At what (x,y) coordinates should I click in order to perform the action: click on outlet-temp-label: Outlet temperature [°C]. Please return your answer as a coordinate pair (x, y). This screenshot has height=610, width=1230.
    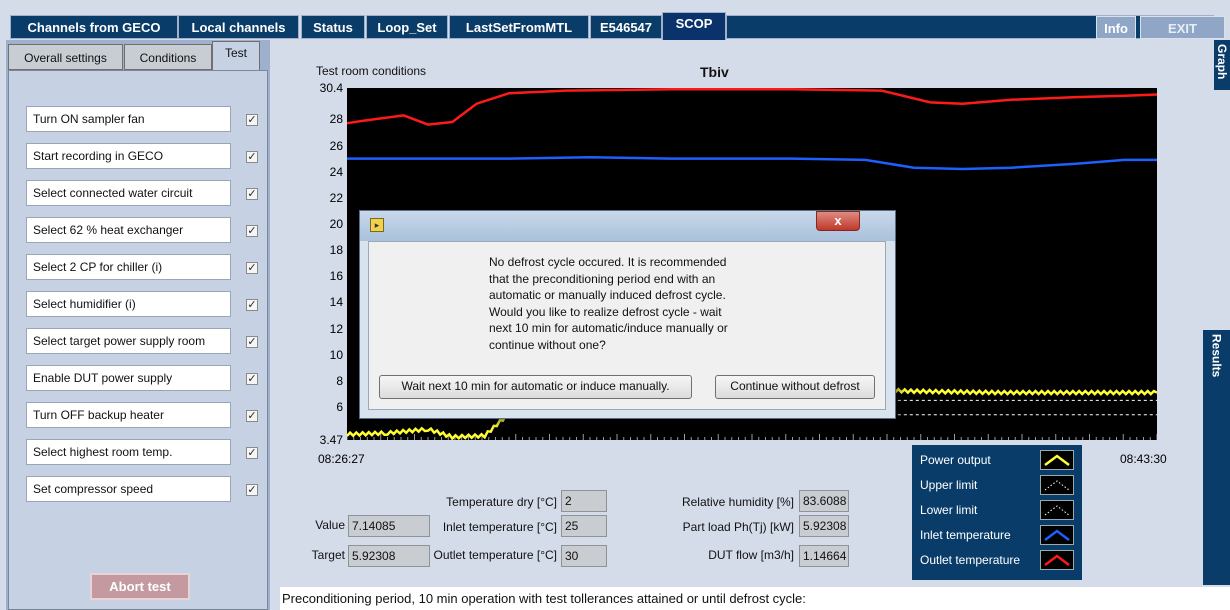
    Looking at the image, I should click on (495, 555).